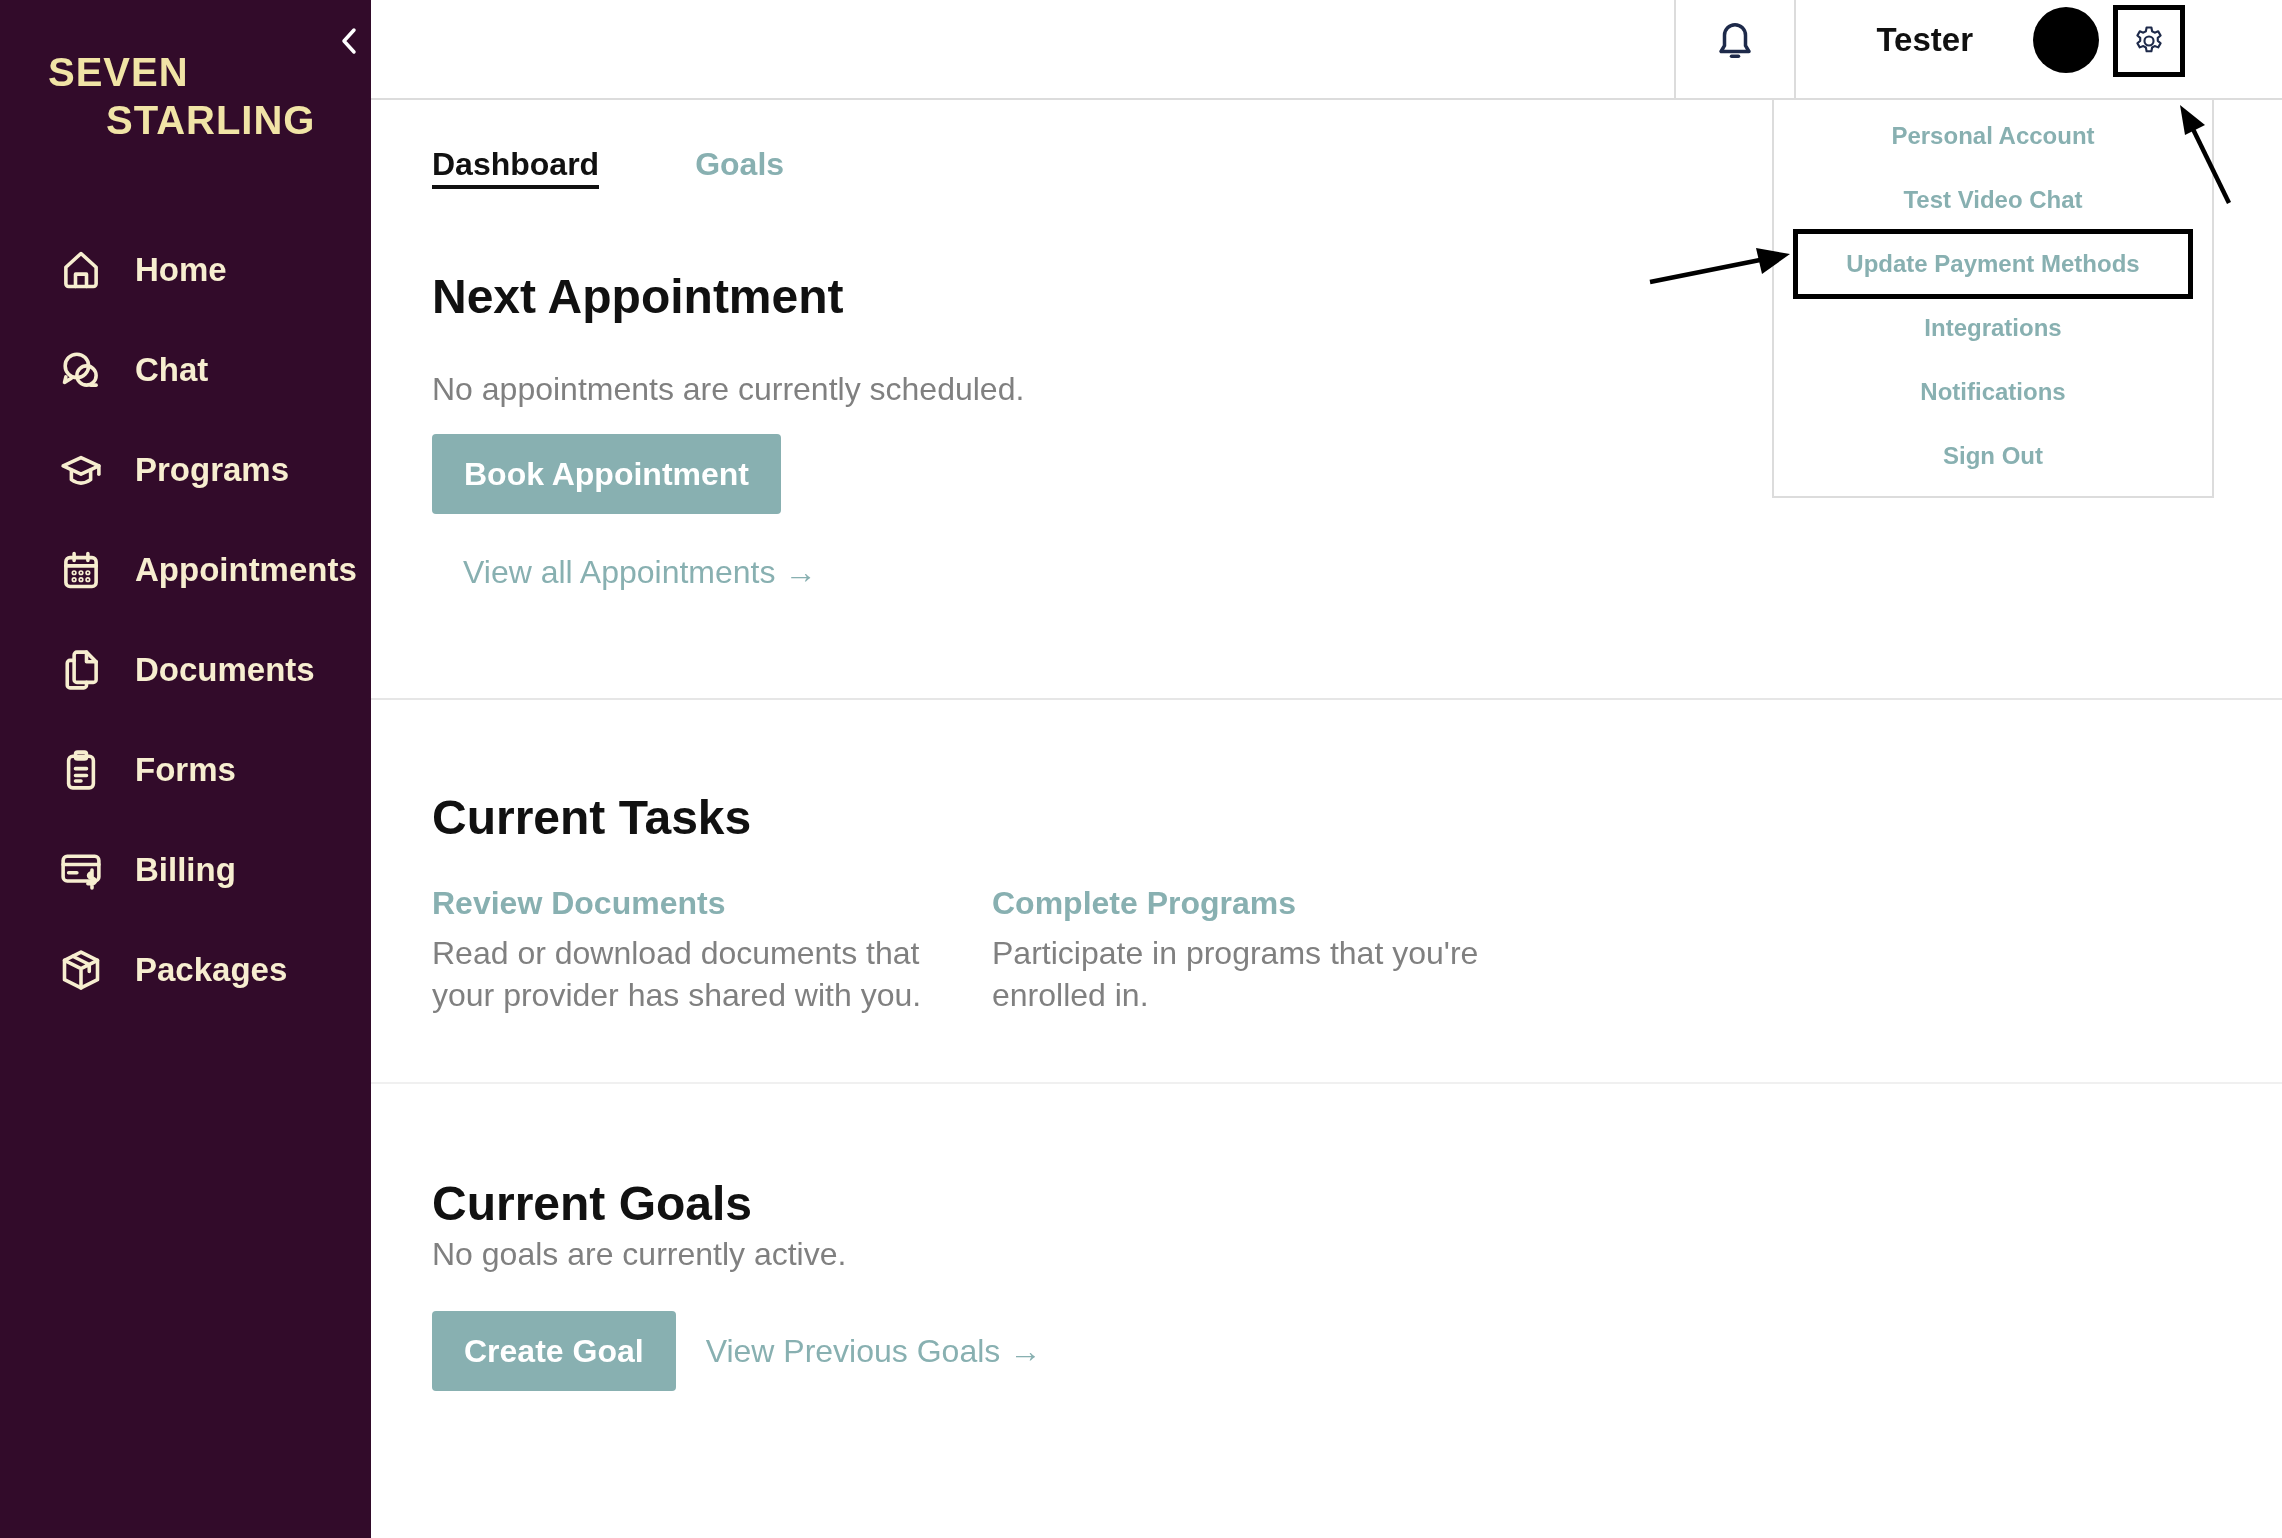  I want to click on sidebar-item: Chat, so click(185, 370).